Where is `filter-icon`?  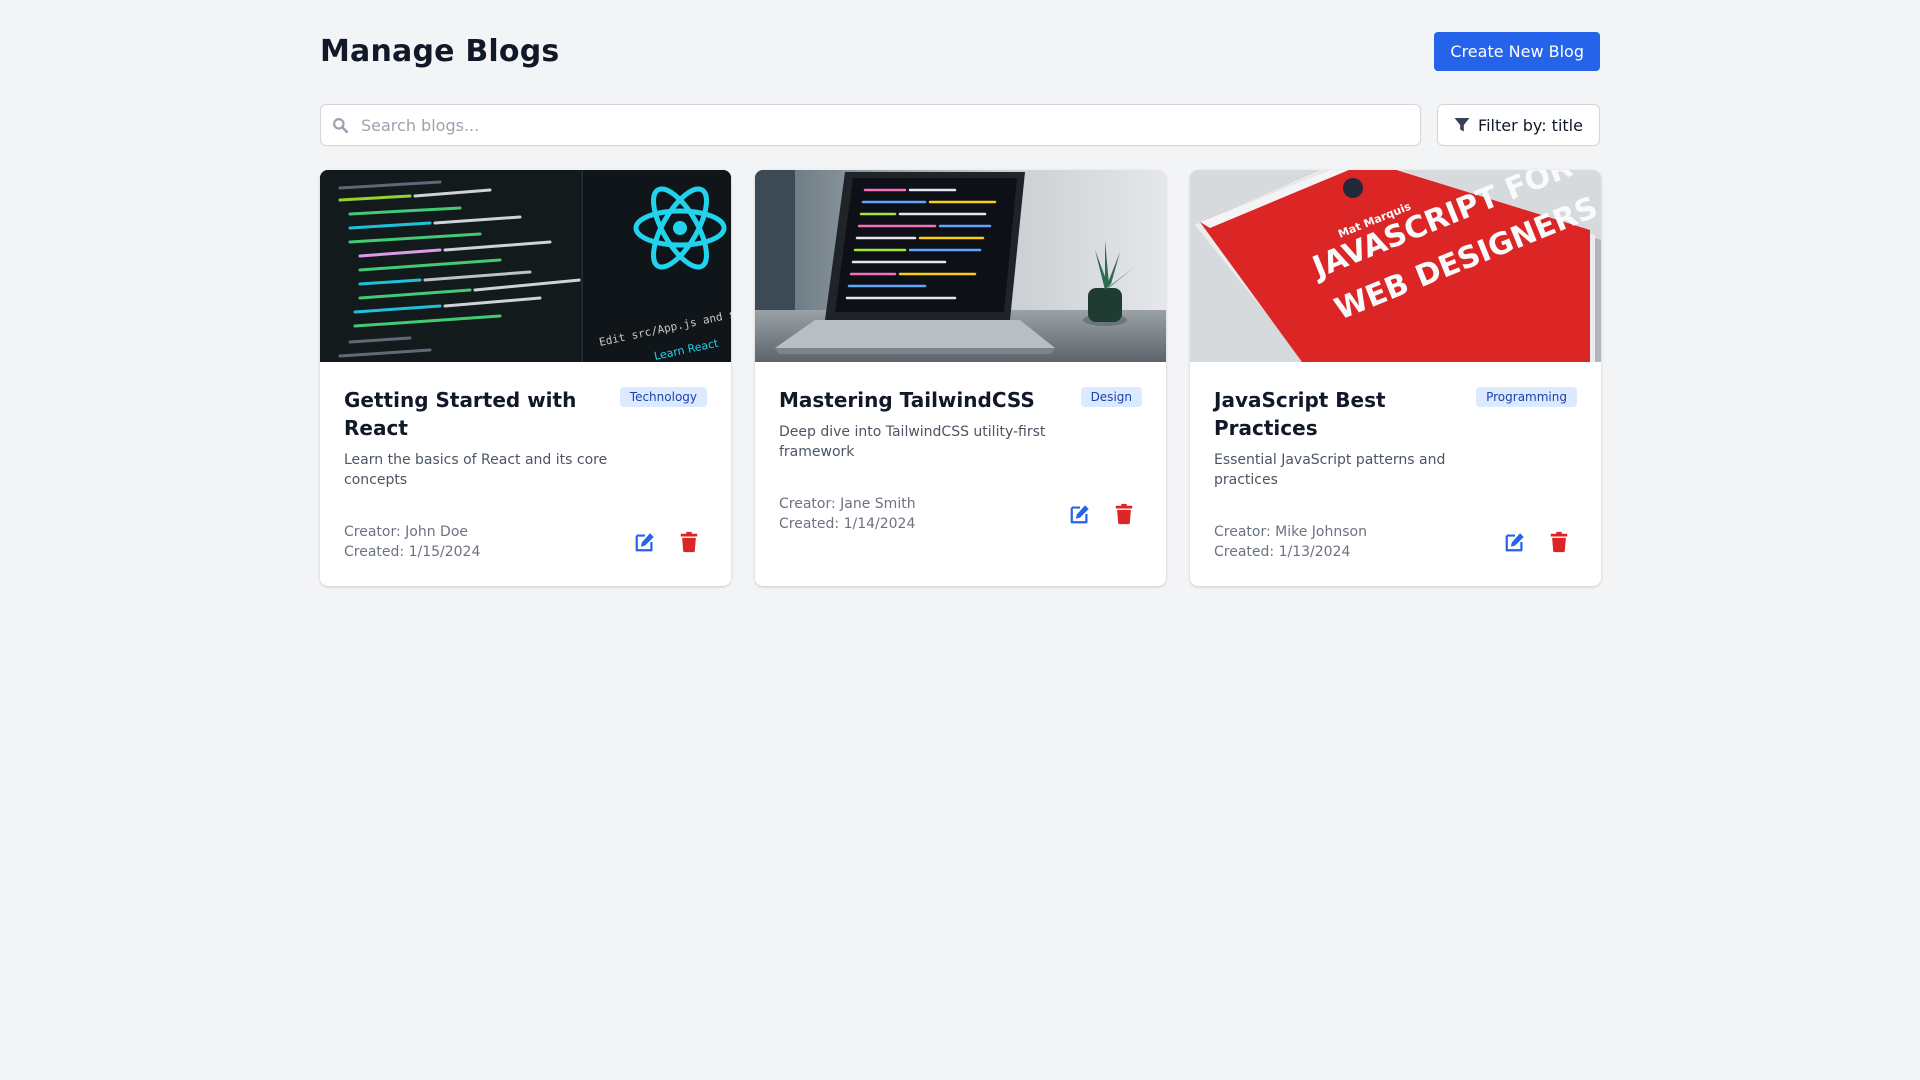
filter-icon is located at coordinates (1462, 125).